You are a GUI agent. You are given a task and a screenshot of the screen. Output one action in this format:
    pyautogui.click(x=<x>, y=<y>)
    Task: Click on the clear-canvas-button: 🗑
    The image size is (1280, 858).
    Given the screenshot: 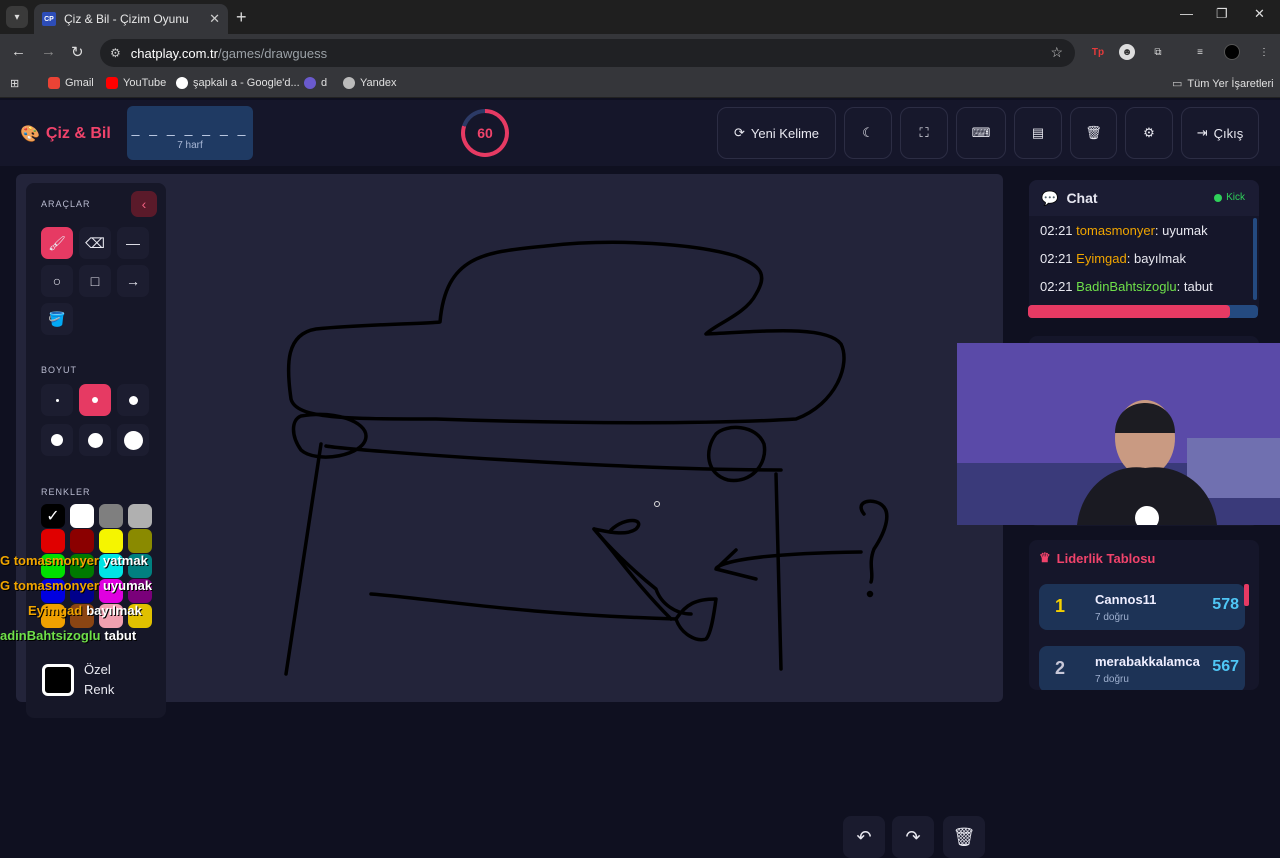 What is the action you would take?
    pyautogui.click(x=964, y=837)
    